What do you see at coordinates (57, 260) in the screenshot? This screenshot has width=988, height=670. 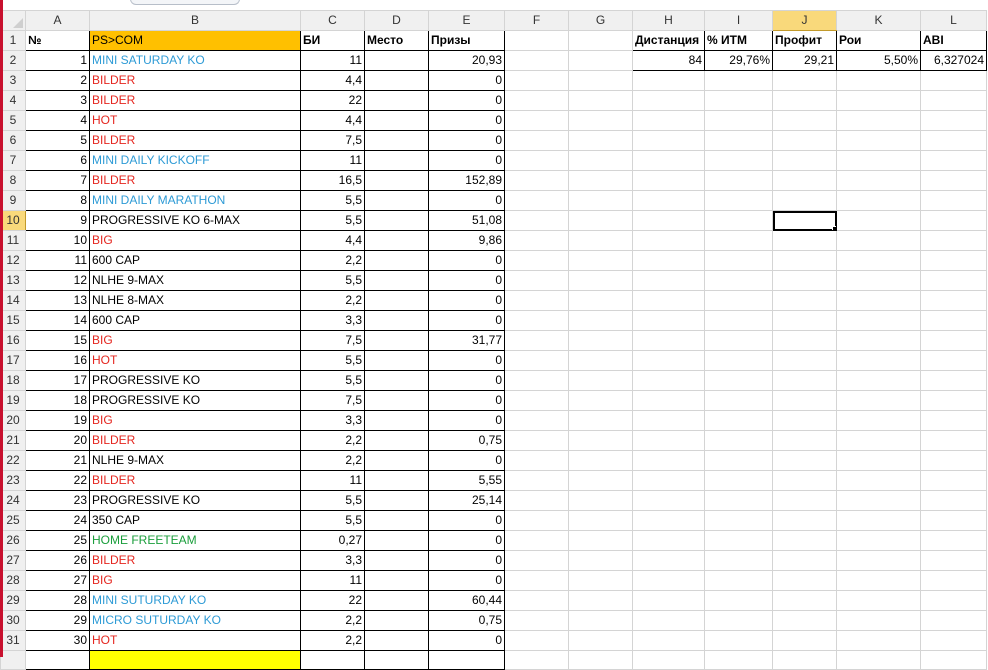 I see `cell-a: 11` at bounding box center [57, 260].